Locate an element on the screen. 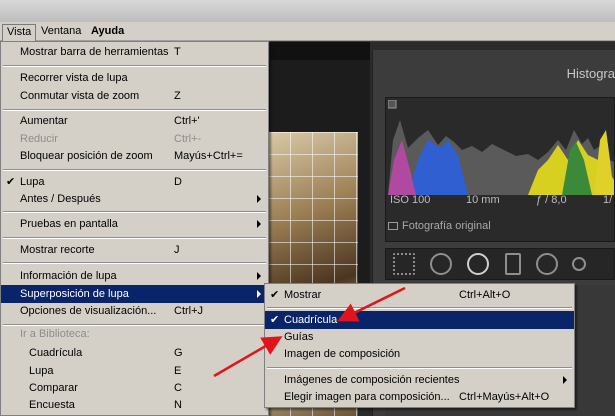 Image resolution: width=615 pixels, height=416 pixels. menu-item-recorrer-vista: Recorrer vista de lupa is located at coordinates (134, 78).